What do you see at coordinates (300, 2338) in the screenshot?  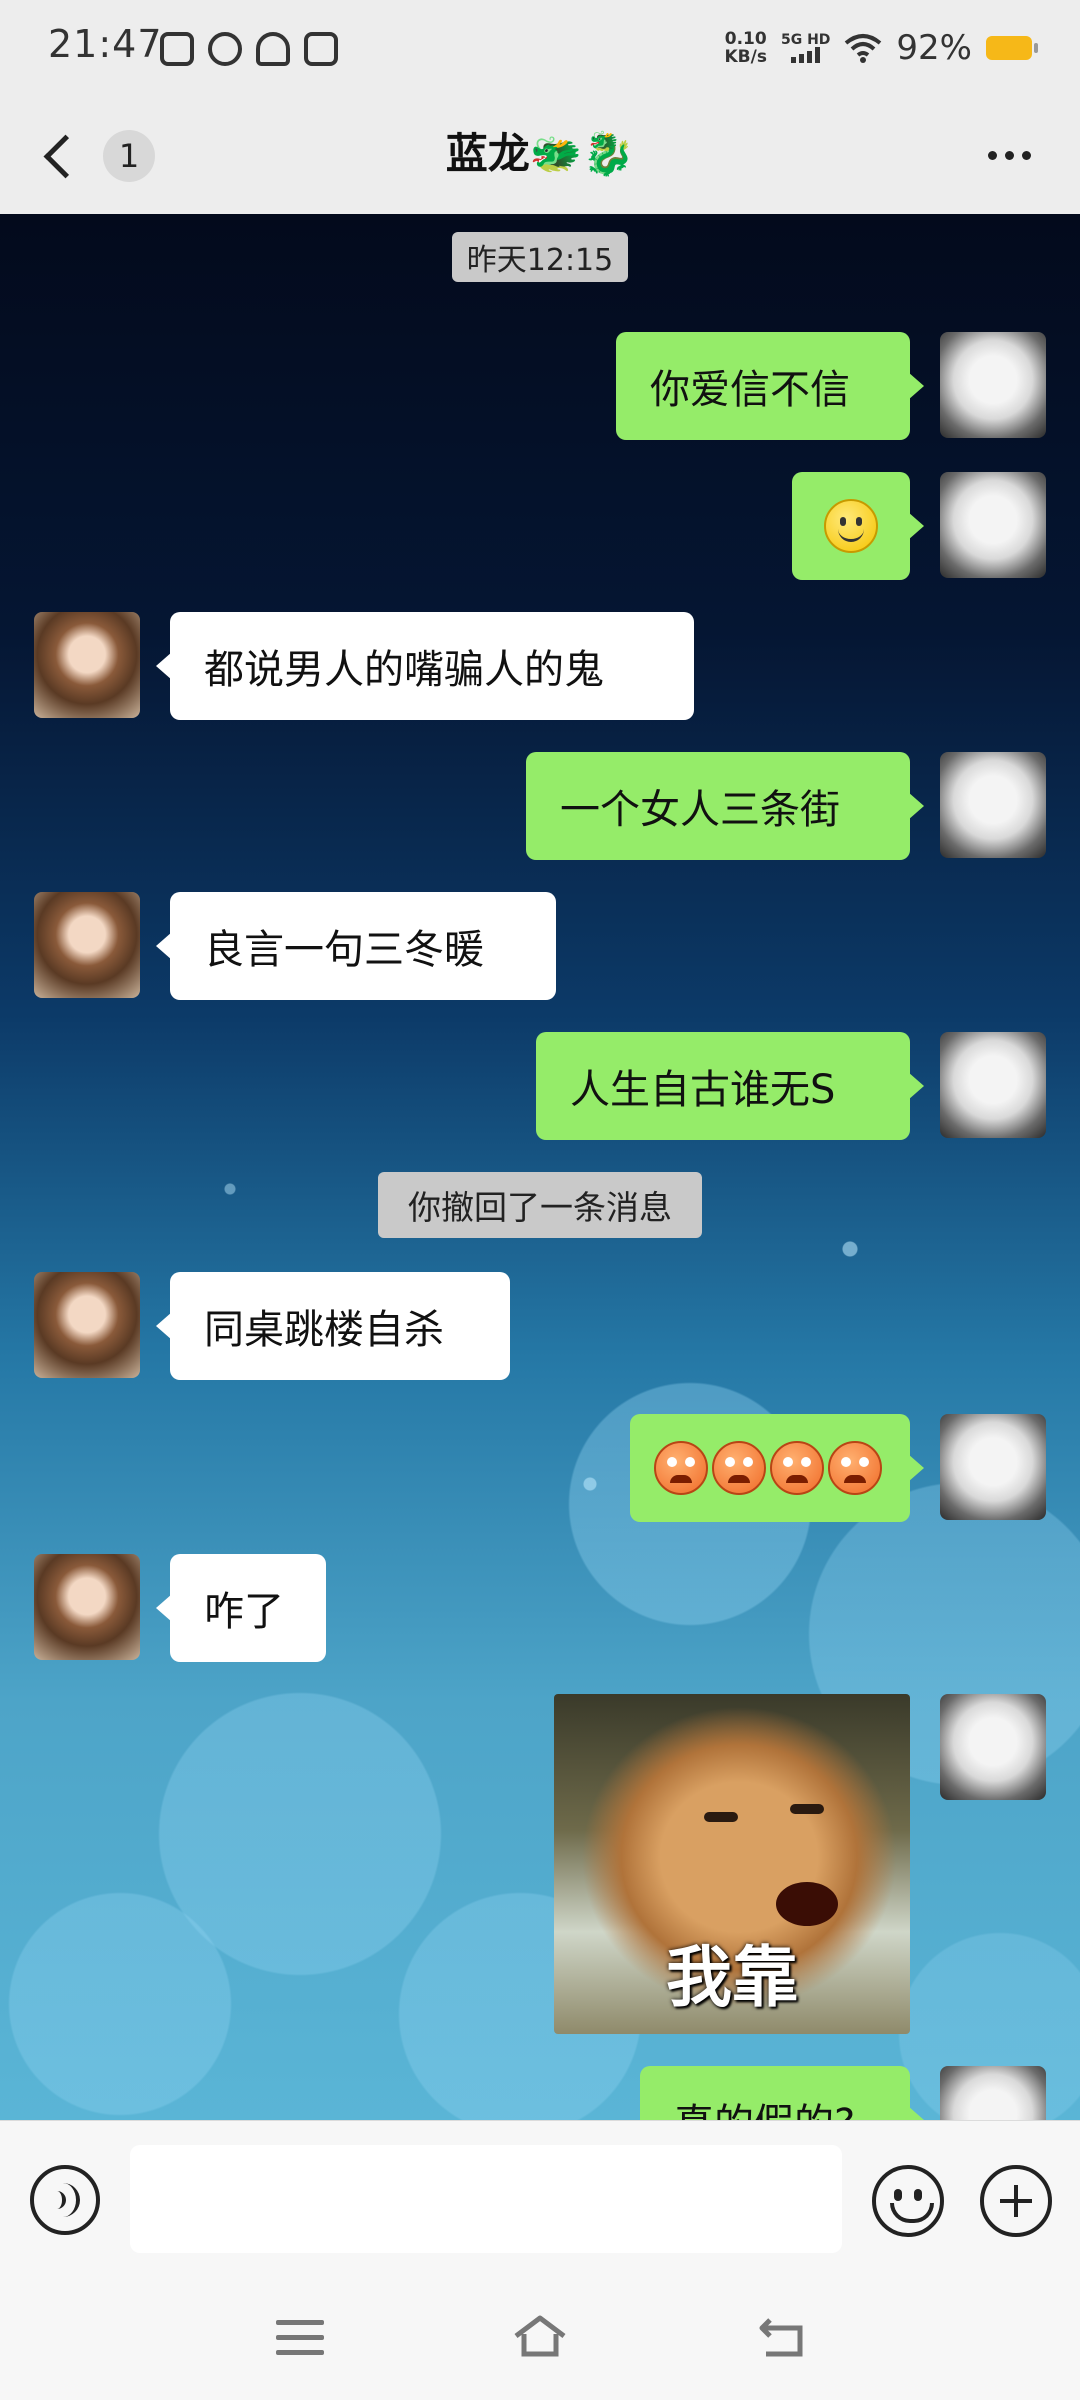 I see `menu-icon` at bounding box center [300, 2338].